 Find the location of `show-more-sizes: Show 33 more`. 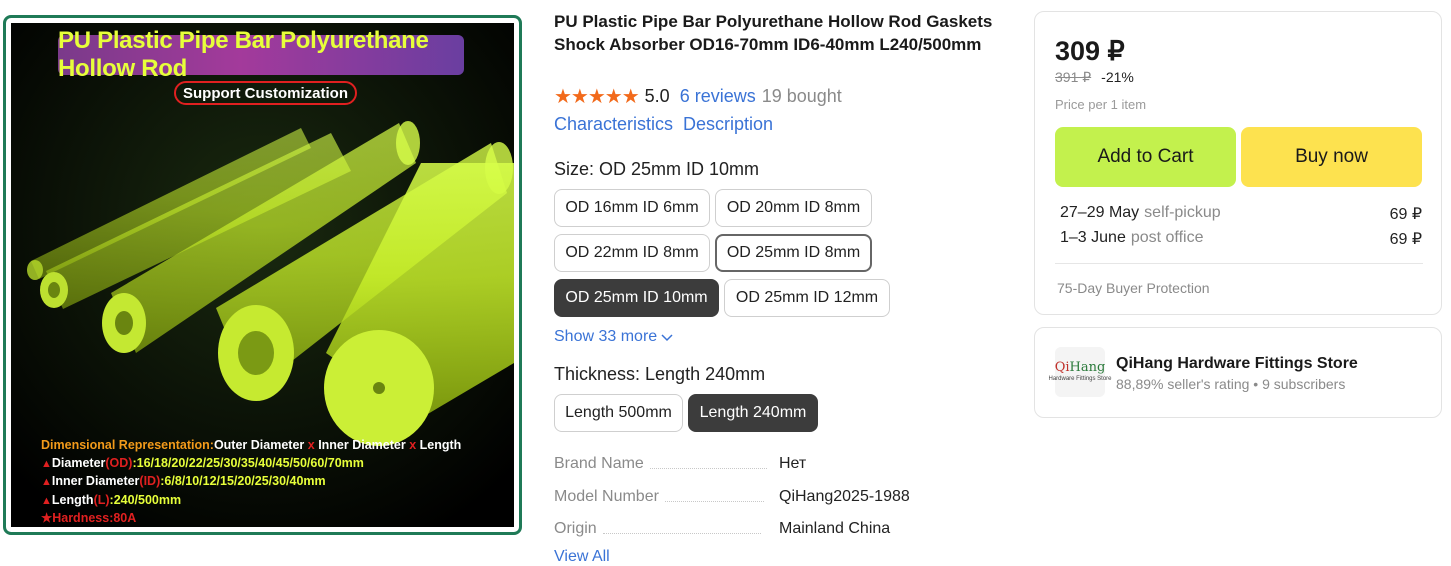

show-more-sizes: Show 33 more is located at coordinates (613, 337).